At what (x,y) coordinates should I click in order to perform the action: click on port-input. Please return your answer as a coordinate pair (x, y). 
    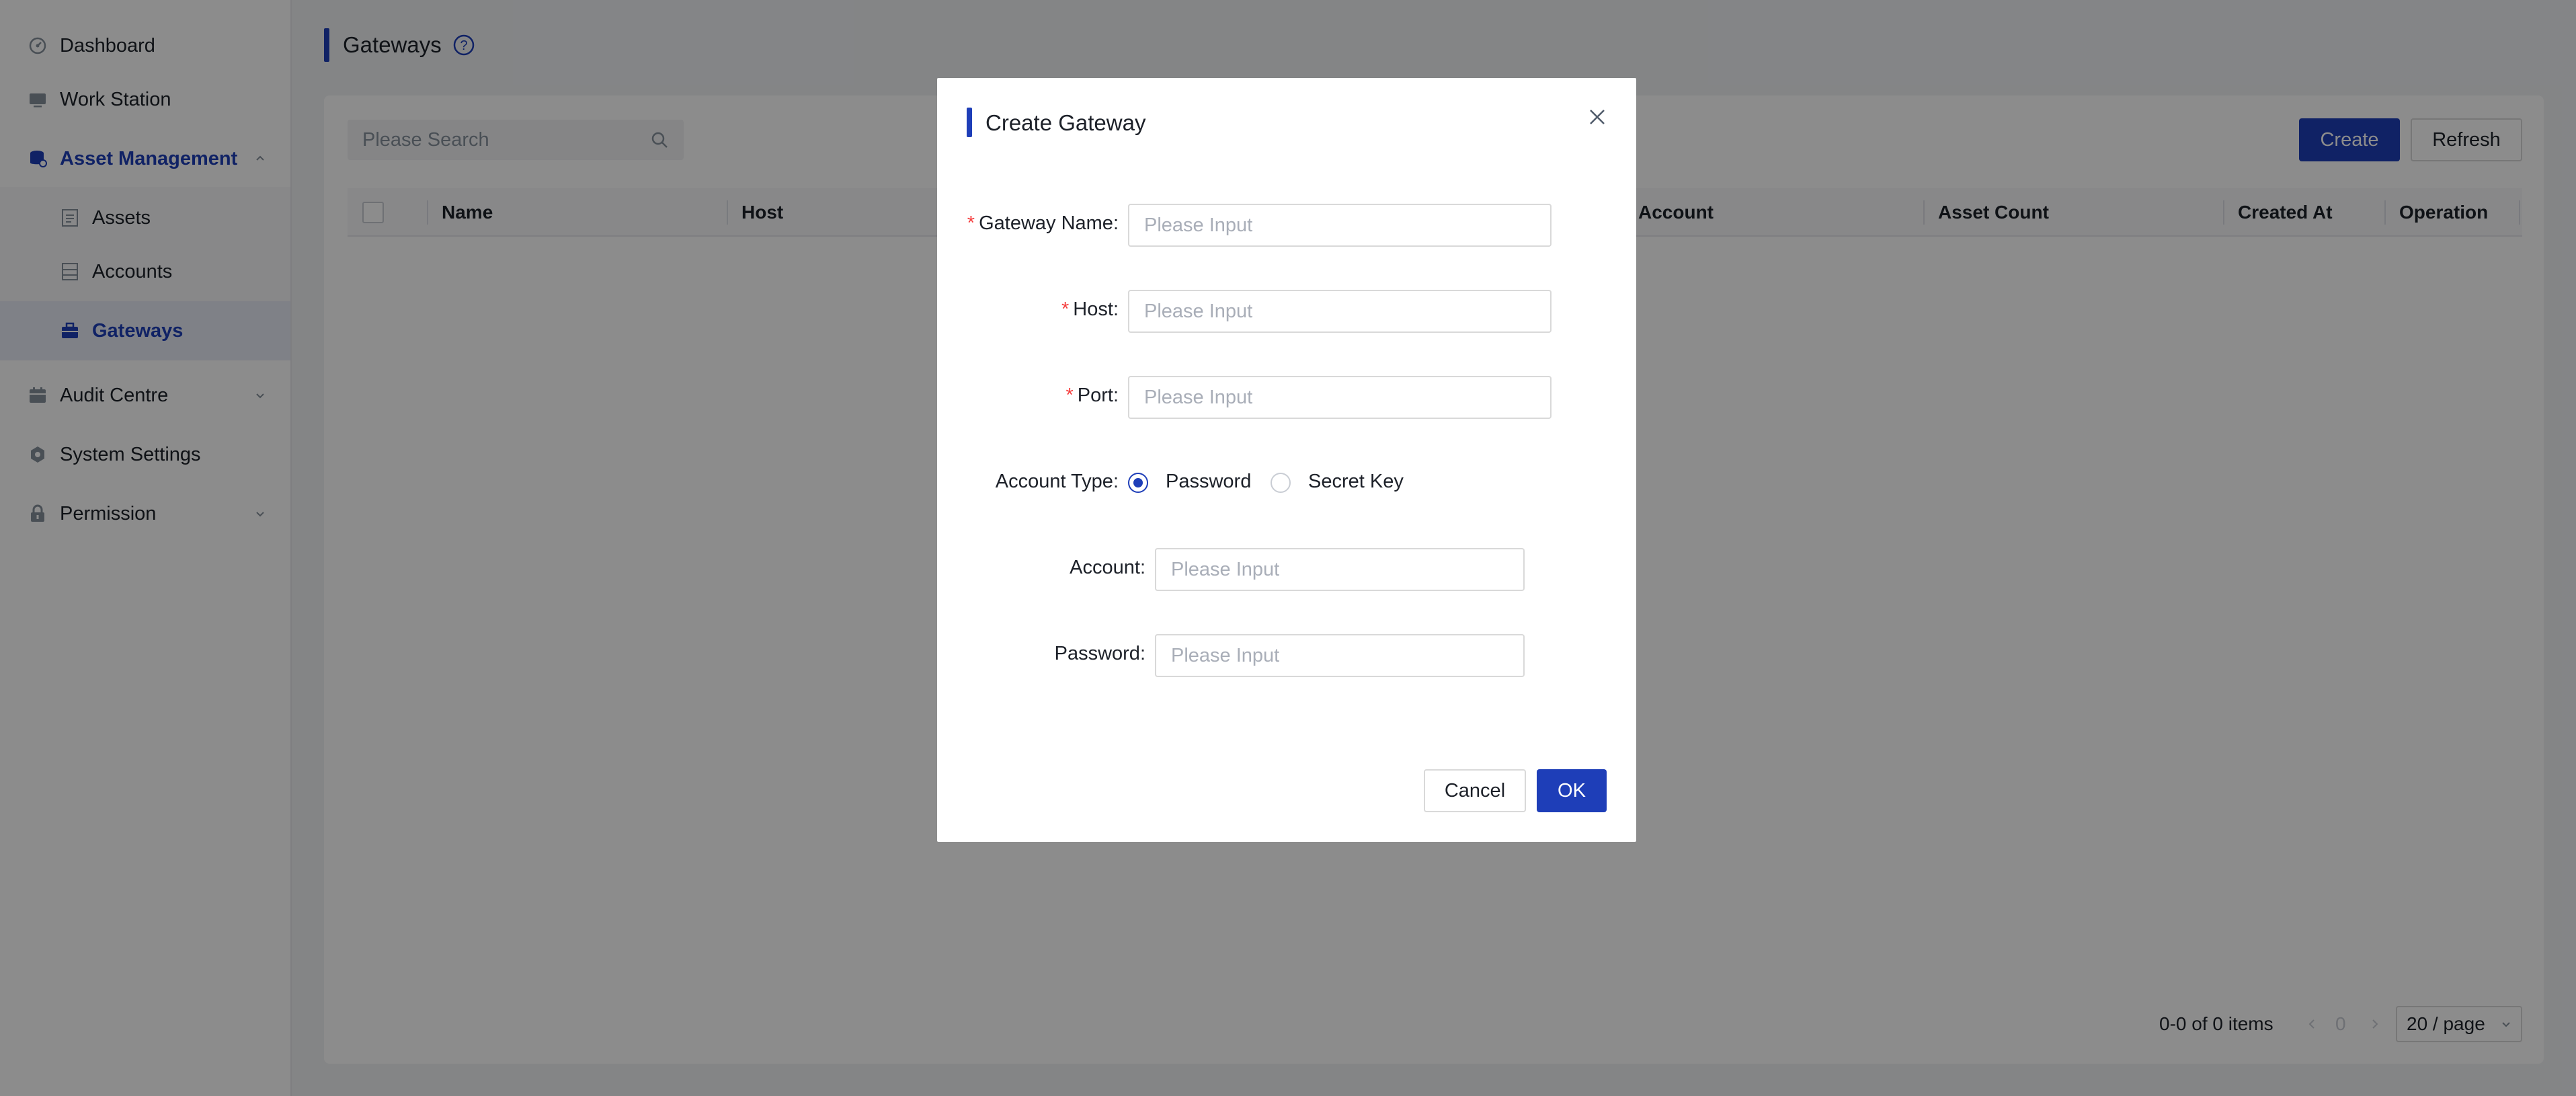
    Looking at the image, I should click on (1340, 397).